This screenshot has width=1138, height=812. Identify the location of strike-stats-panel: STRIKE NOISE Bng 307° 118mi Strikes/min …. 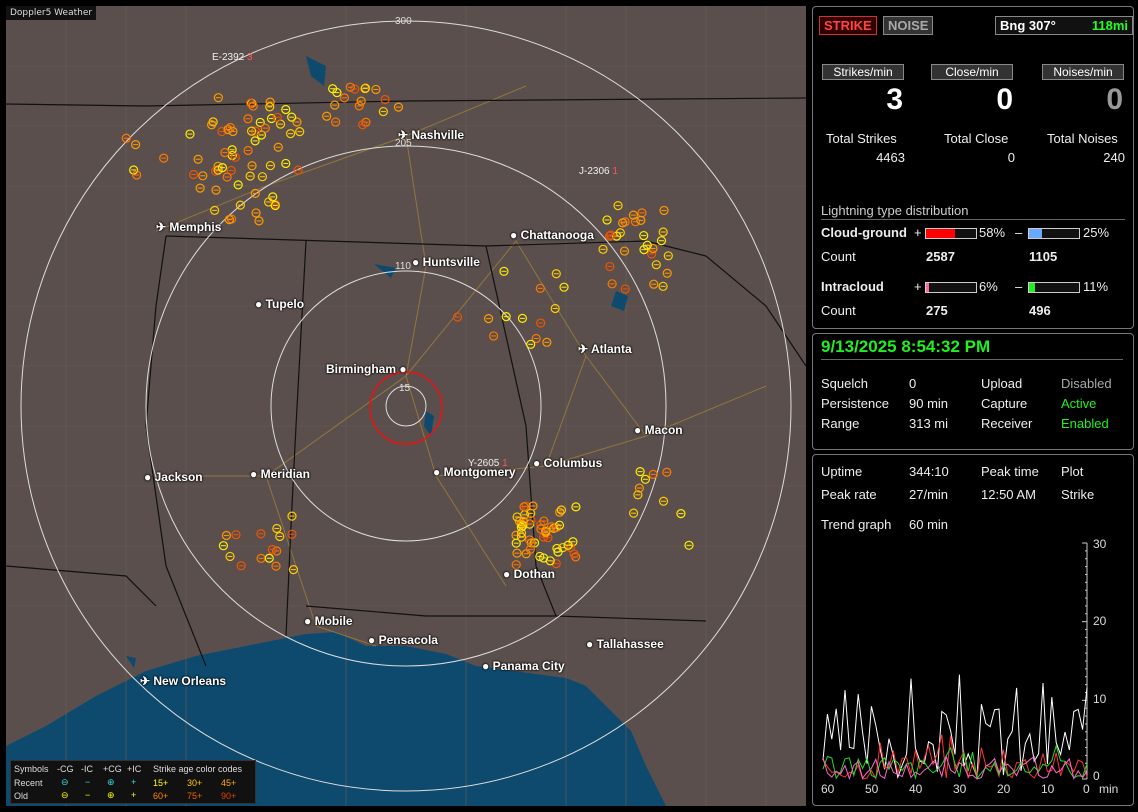
(973, 167).